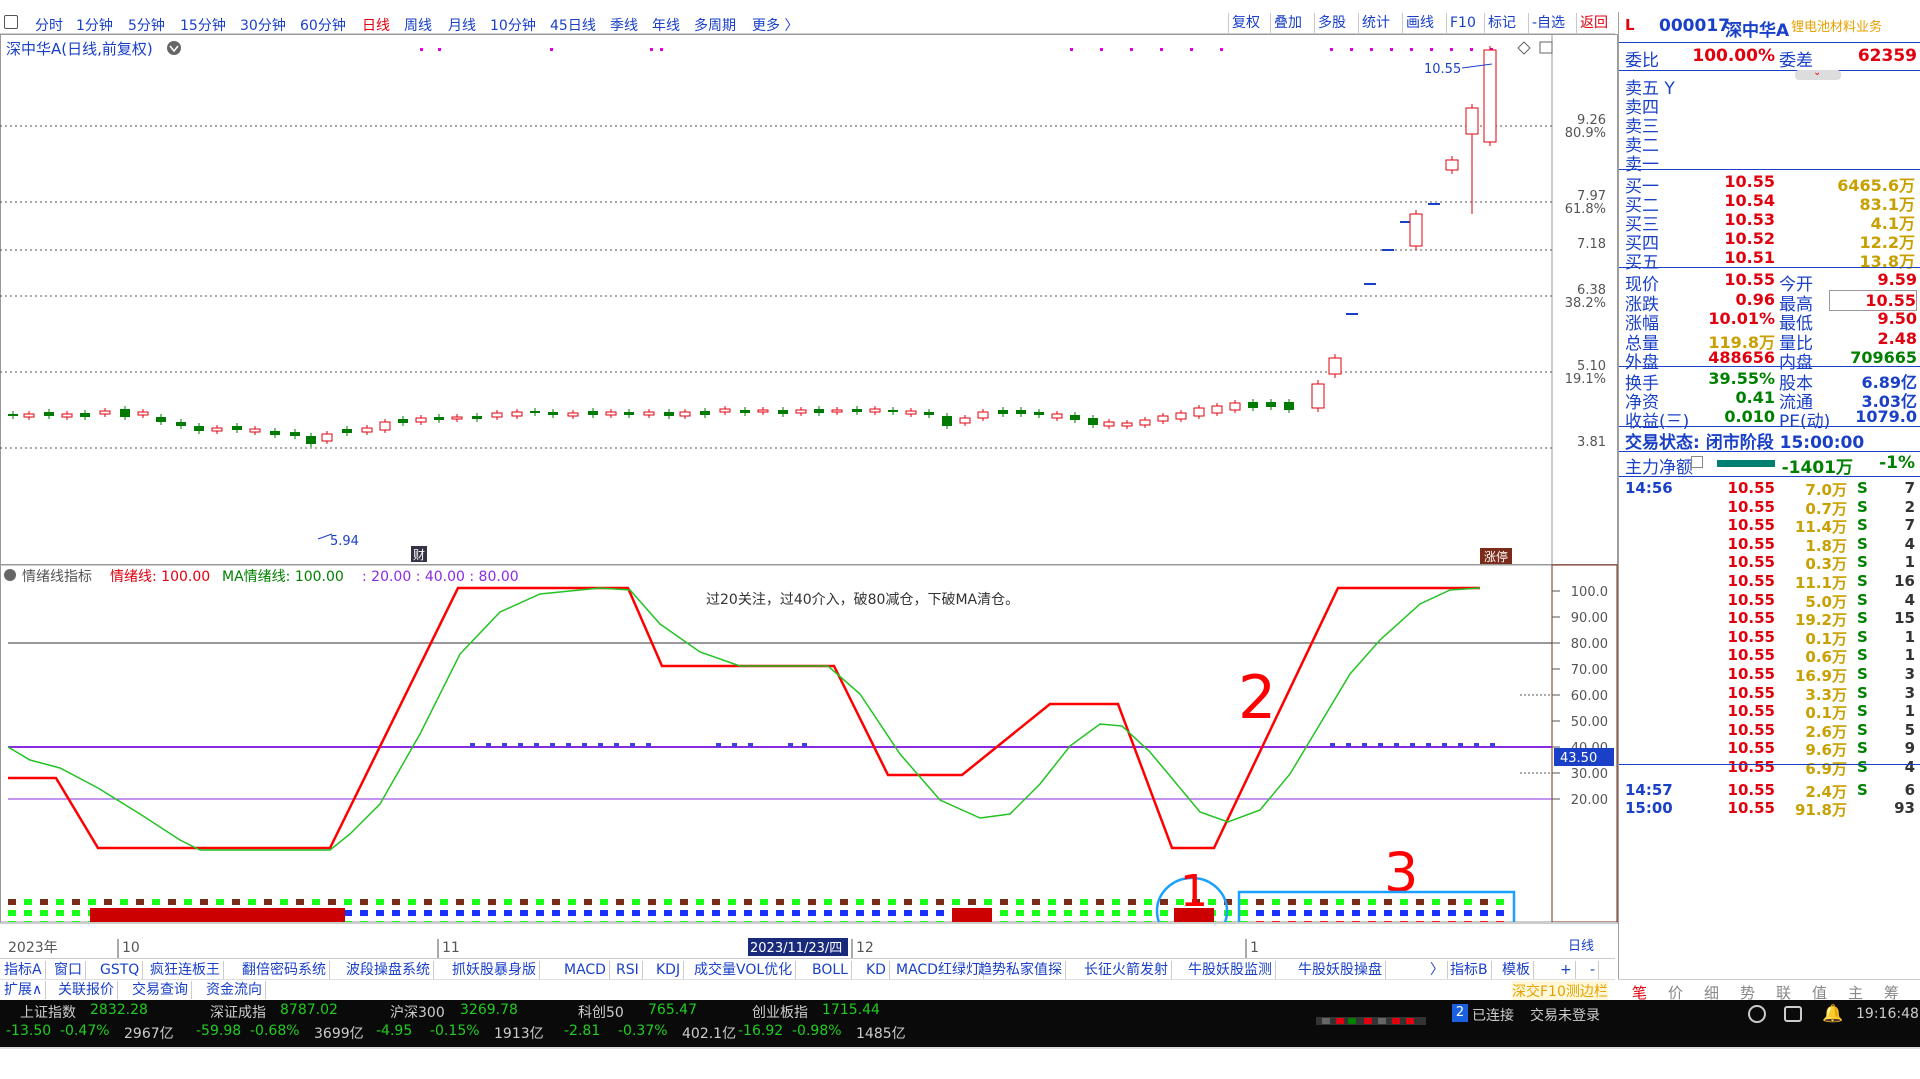  I want to click on tab-fund-flow: 资金流向, so click(236, 990).